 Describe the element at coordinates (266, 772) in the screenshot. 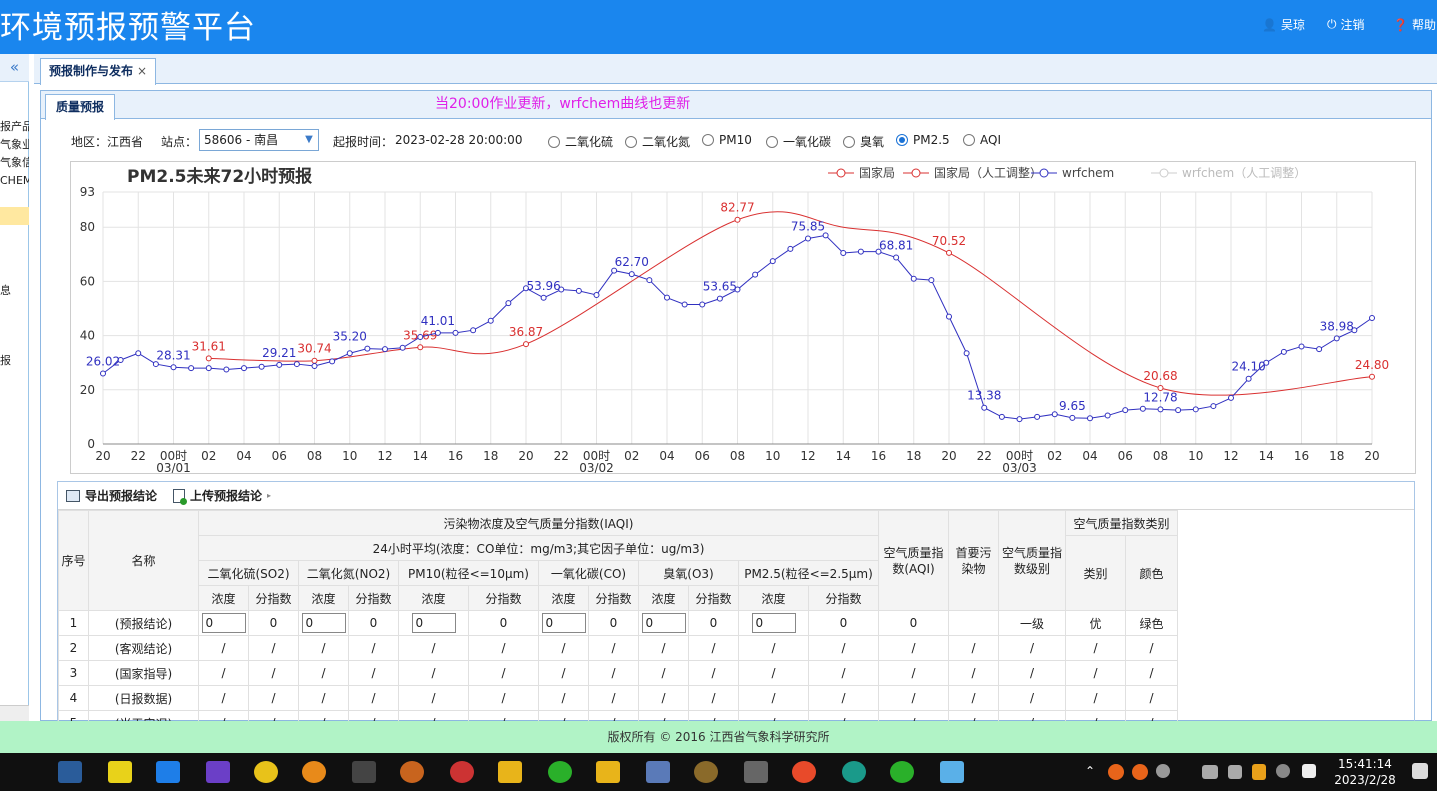

I see `star-app-icon` at that location.